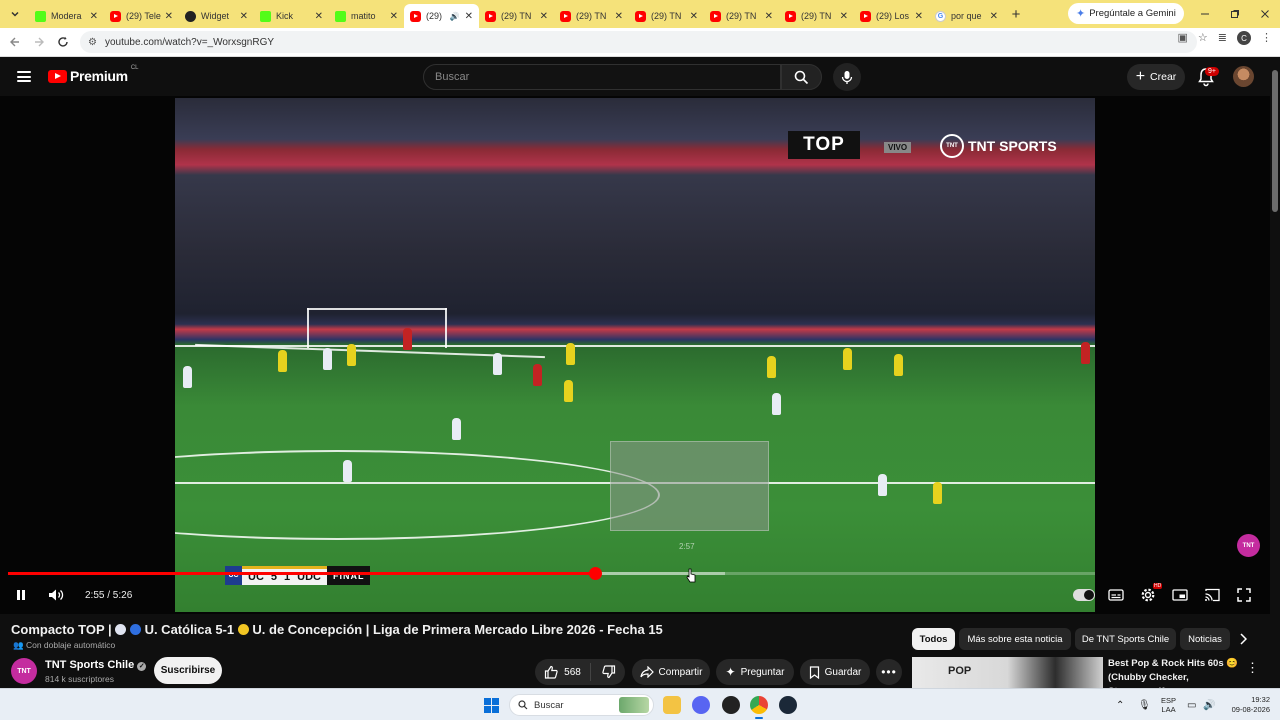 The width and height of the screenshot is (1280, 720). What do you see at coordinates (1275, 373) in the screenshot?
I see `page-scrollbar` at bounding box center [1275, 373].